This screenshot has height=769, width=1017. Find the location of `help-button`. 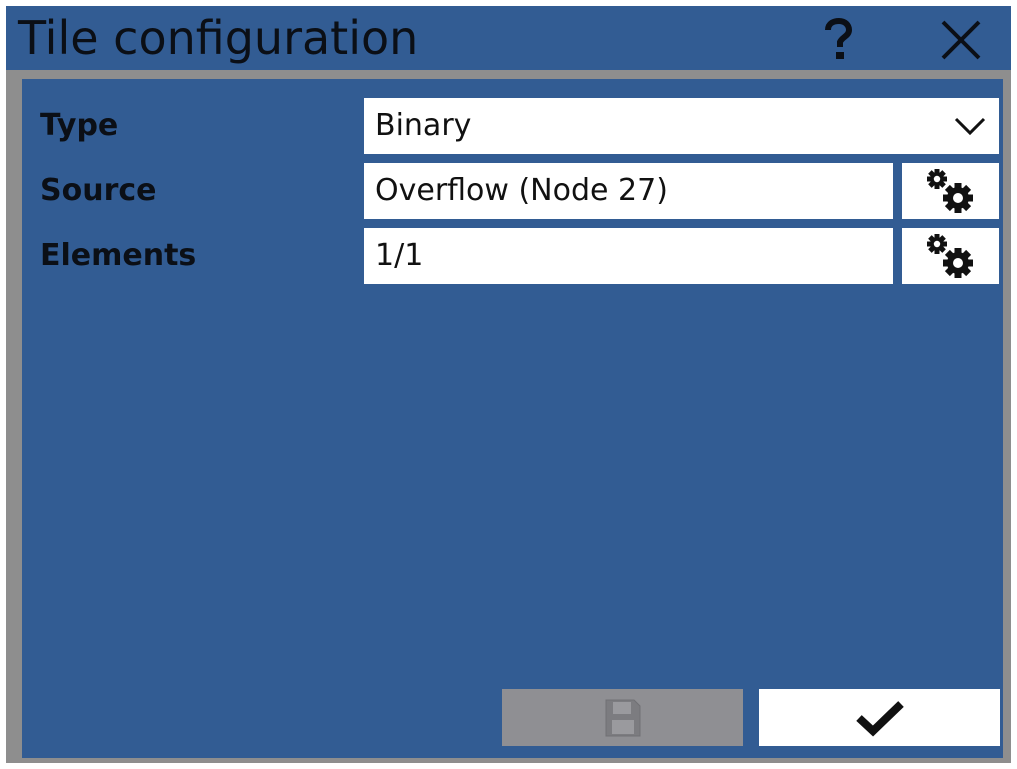

help-button is located at coordinates (838, 40).